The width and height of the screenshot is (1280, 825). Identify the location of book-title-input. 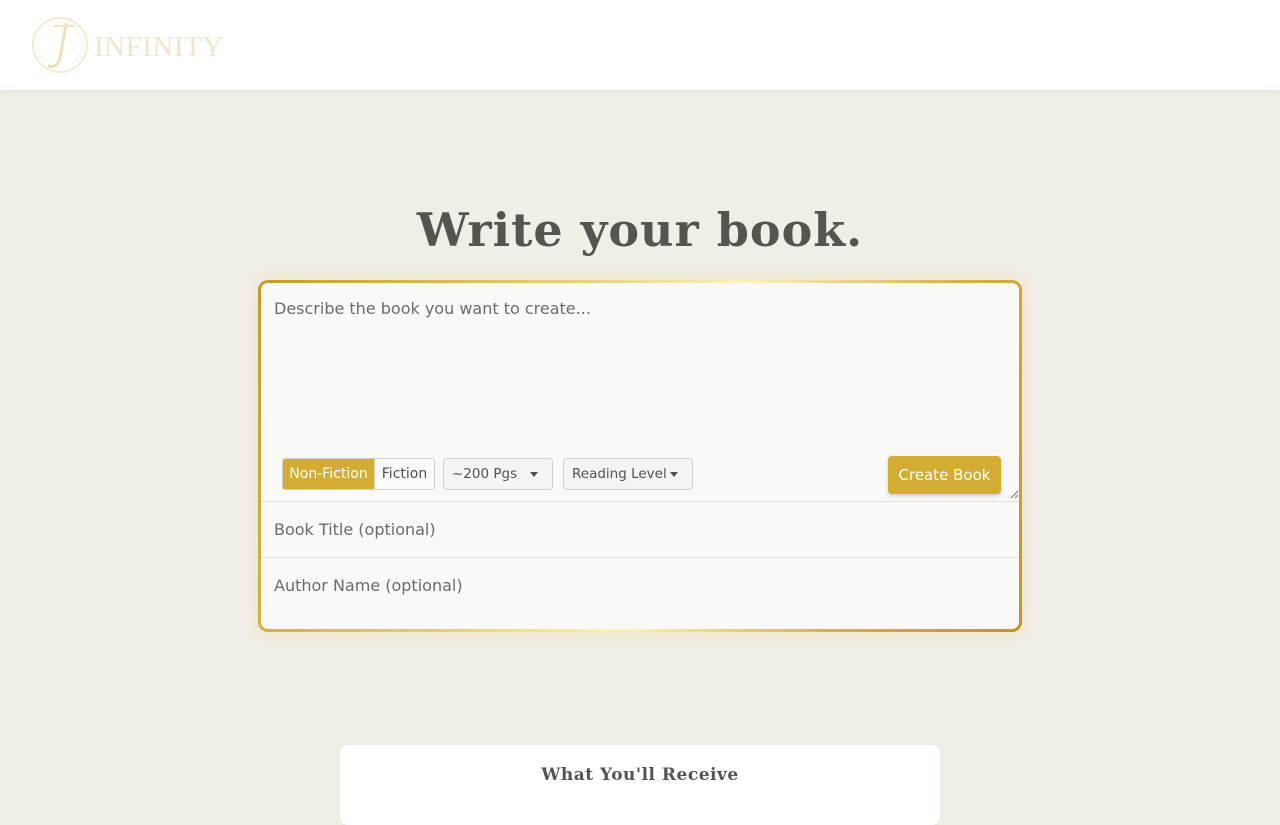
(640, 529).